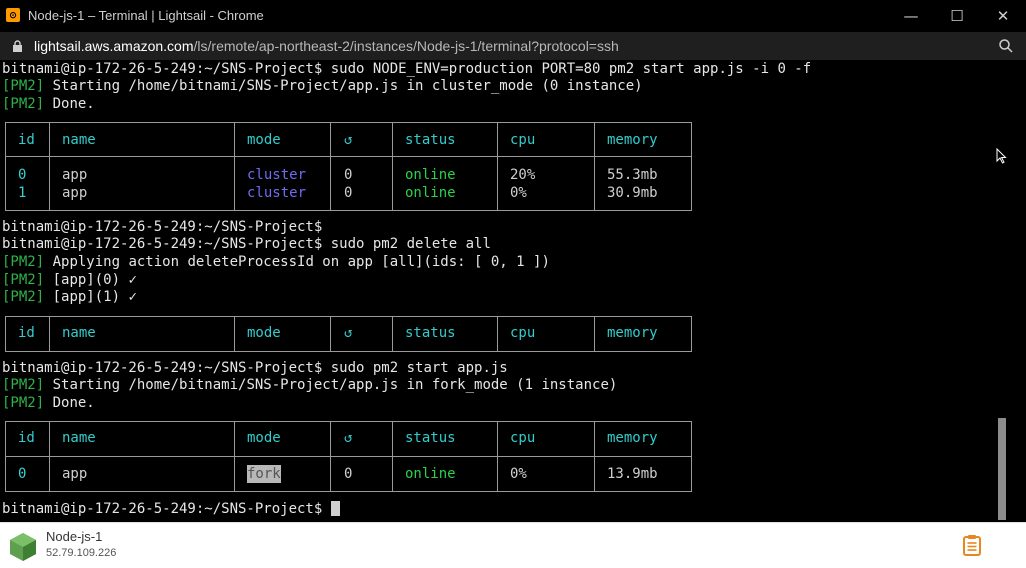 This screenshot has height=568, width=1026. I want to click on nodejs-icon, so click(23, 547).